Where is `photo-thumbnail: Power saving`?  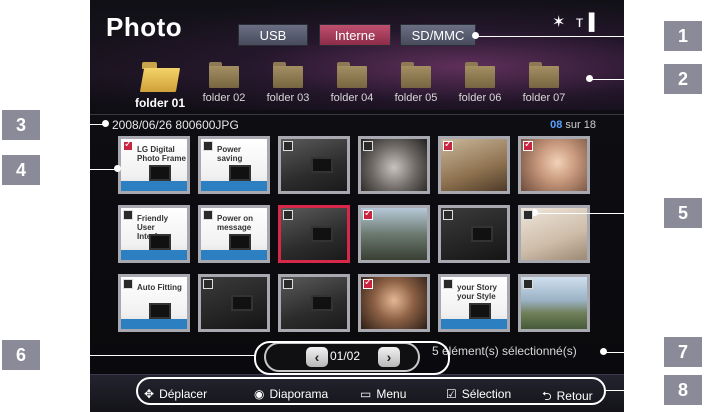 photo-thumbnail: Power saving is located at coordinates (234, 165).